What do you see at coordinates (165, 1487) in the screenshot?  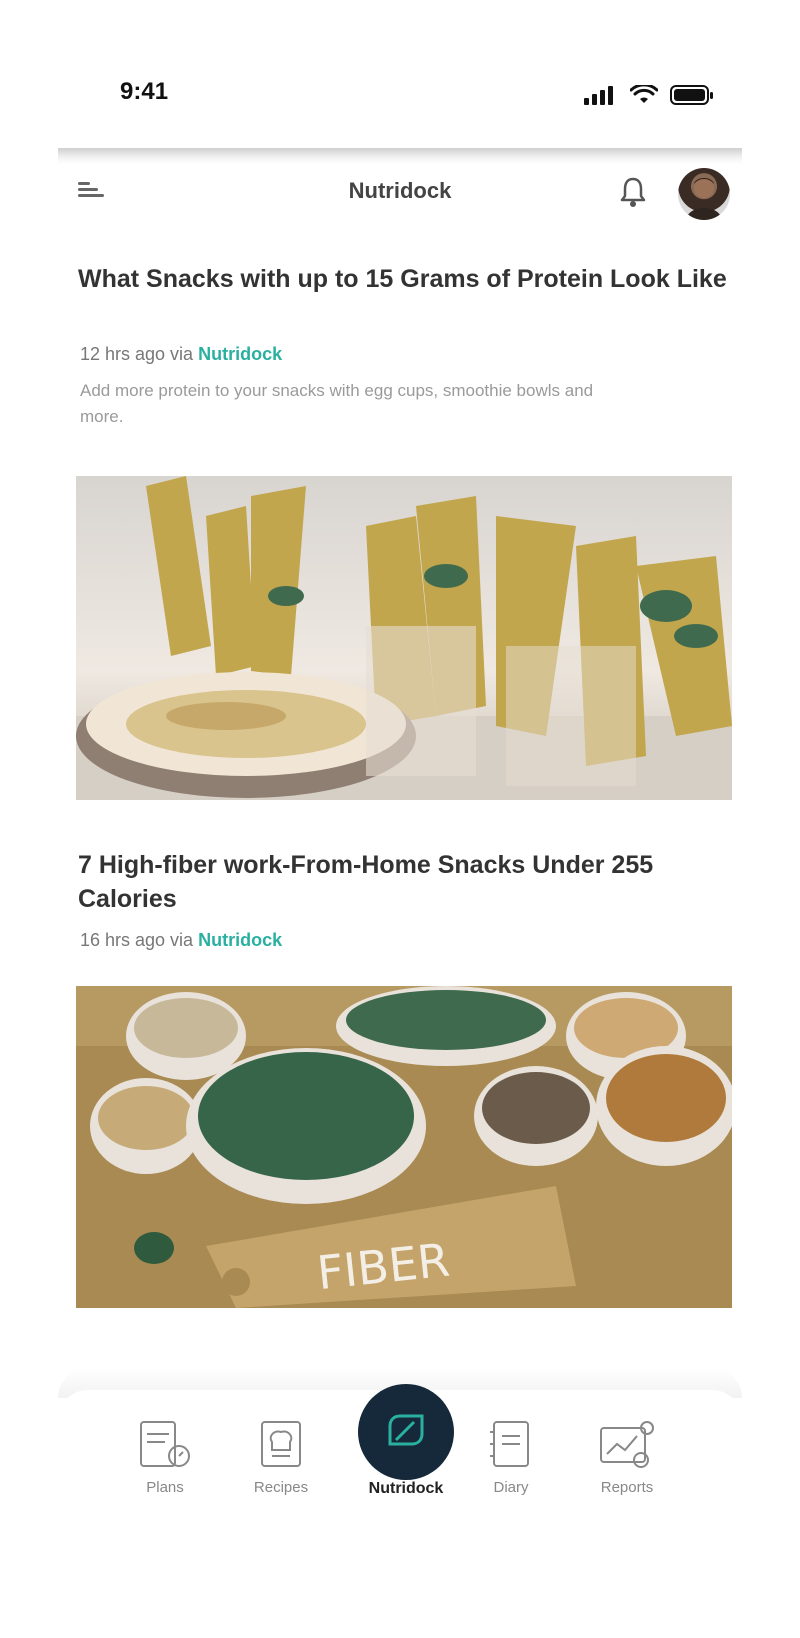 I see `nav-label-plans: Plans` at bounding box center [165, 1487].